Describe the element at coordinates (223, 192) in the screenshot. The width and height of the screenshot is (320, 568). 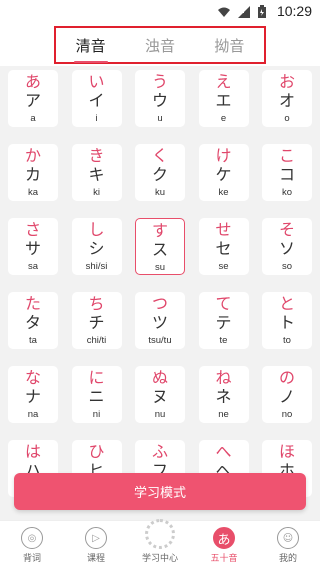
I see `romaji: ke` at that location.